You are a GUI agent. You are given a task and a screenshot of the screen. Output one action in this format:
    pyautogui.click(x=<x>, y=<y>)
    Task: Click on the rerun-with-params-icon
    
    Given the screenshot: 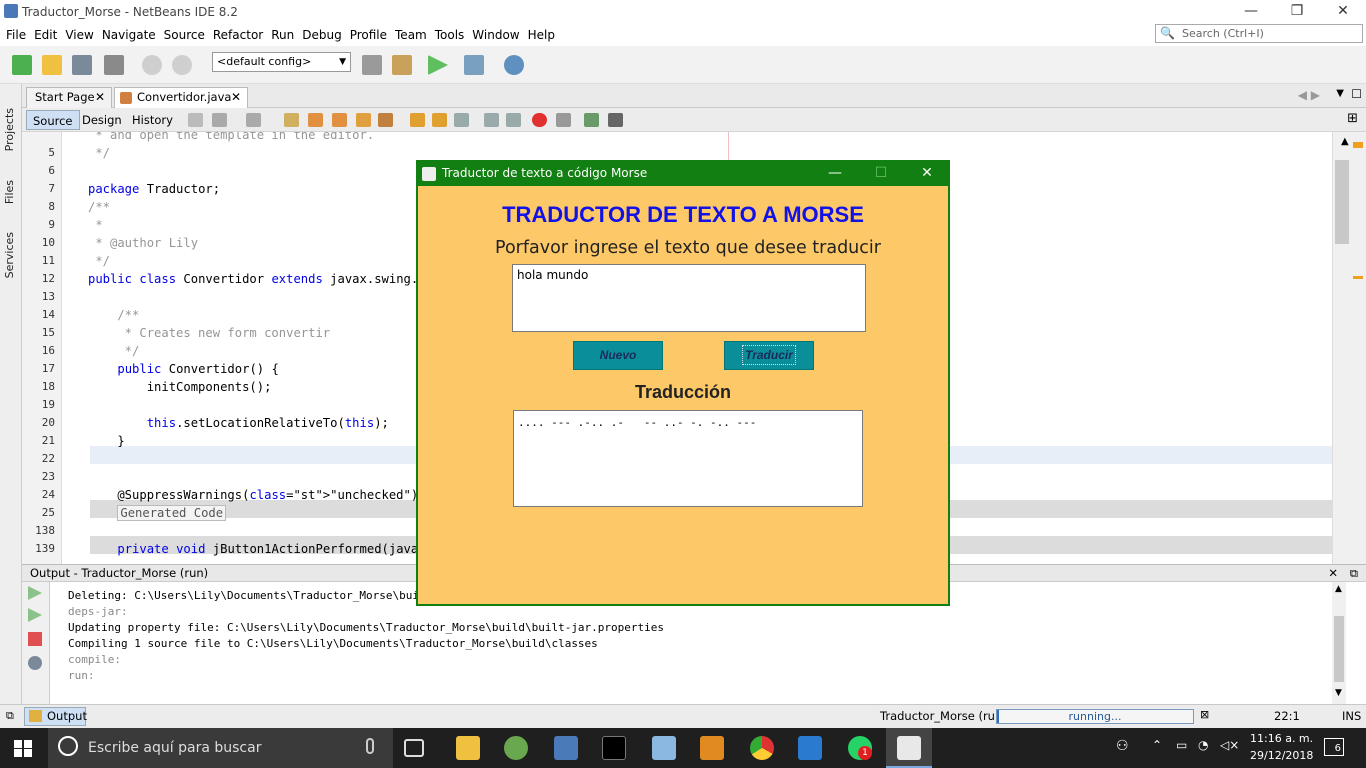 What is the action you would take?
    pyautogui.click(x=35, y=615)
    